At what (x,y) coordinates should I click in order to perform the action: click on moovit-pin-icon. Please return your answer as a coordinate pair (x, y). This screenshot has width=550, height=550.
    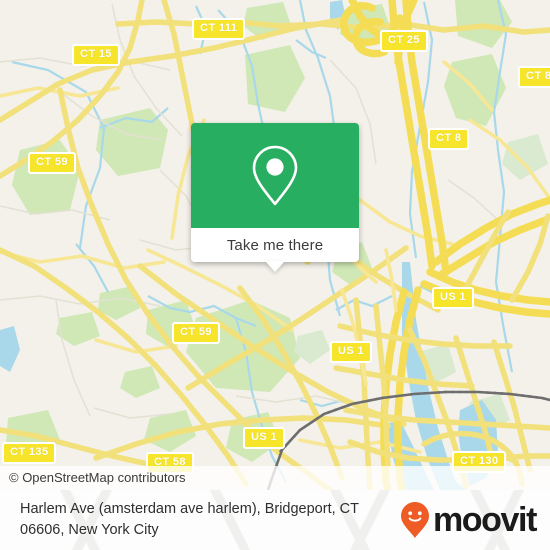
    Looking at the image, I should click on (414, 520).